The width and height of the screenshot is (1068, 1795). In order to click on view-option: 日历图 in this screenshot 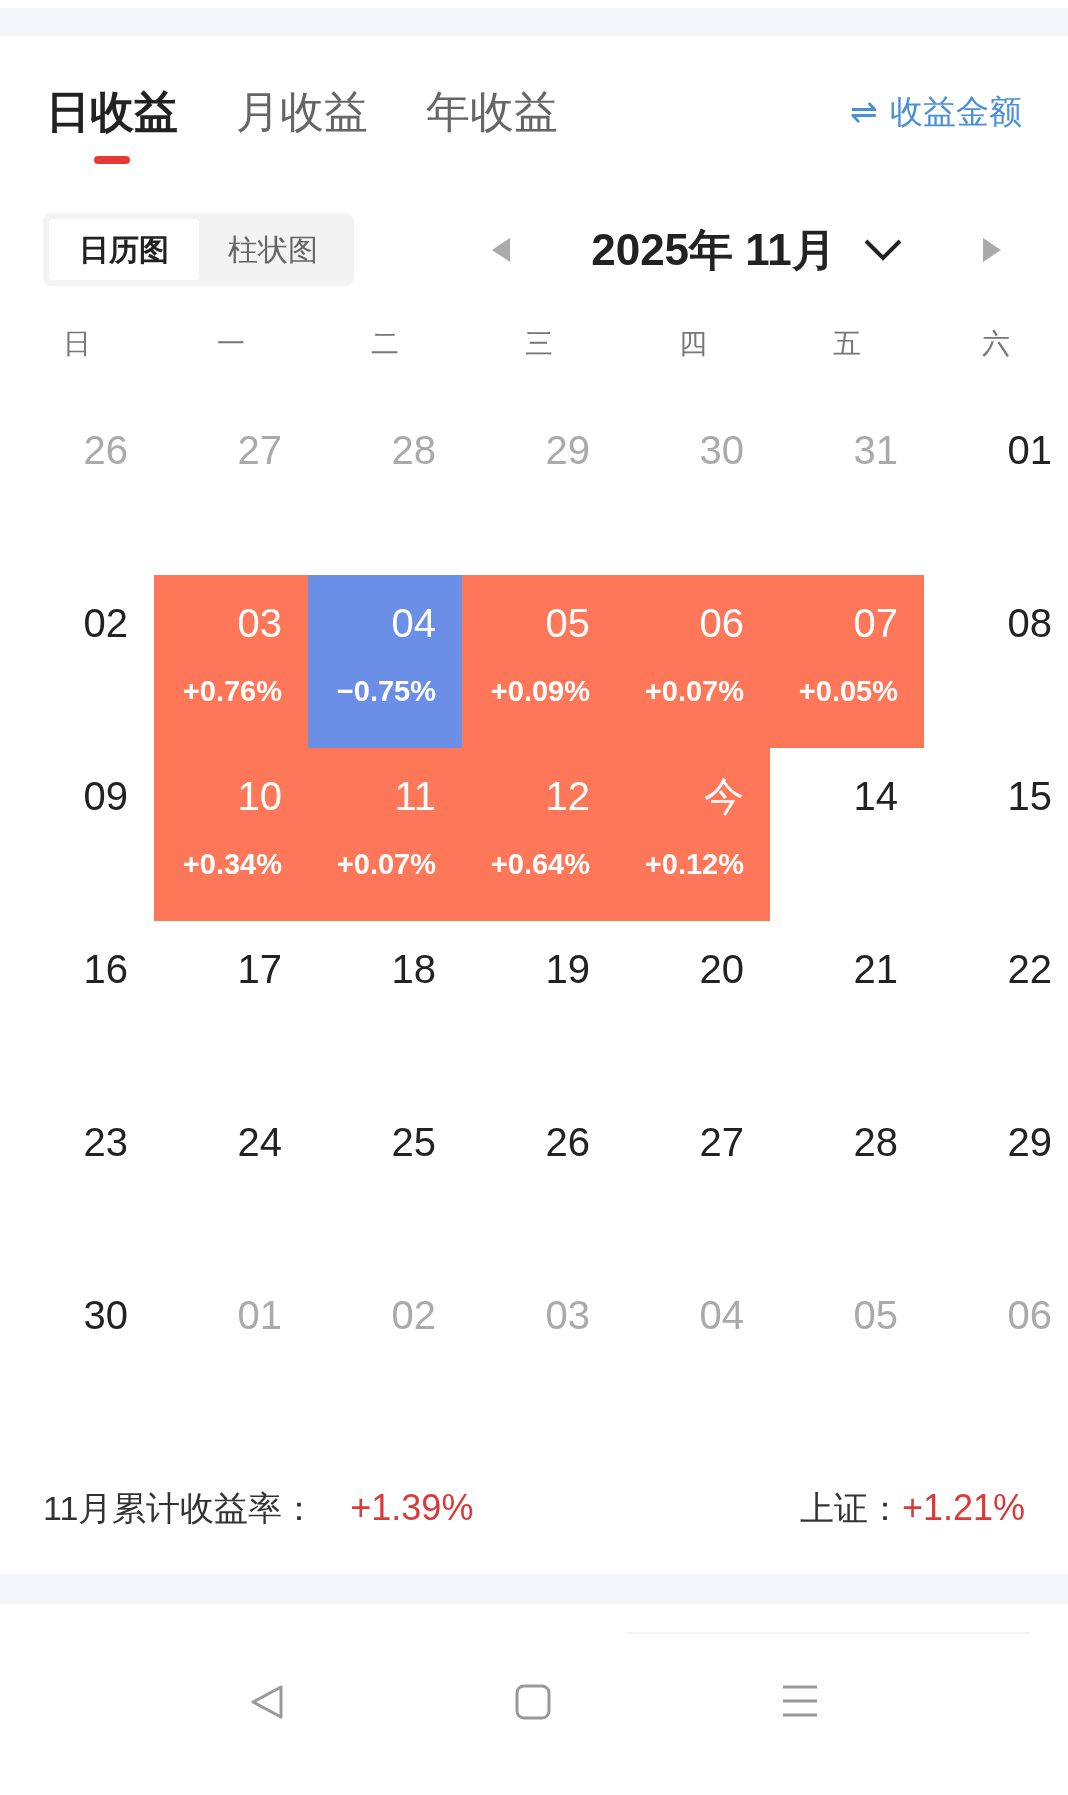, I will do `click(124, 249)`.